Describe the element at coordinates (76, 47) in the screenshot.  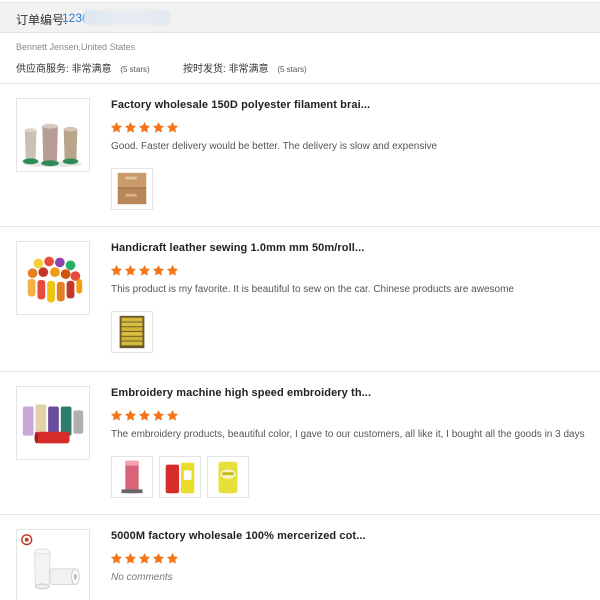
I see `buyer-name: Bennett Jensen,United States` at that location.